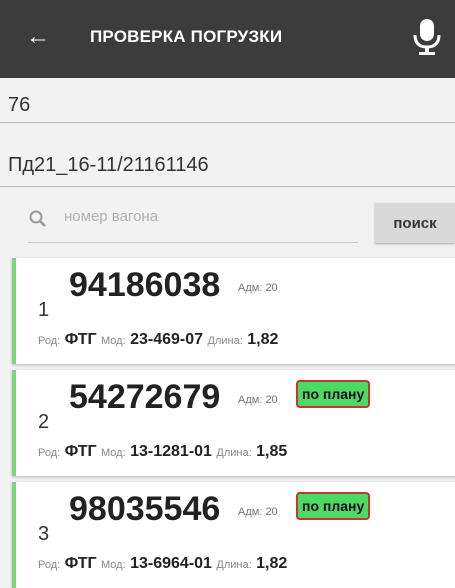  What do you see at coordinates (171, 451) in the screenshot?
I see `mod-value: 13-1281-01` at bounding box center [171, 451].